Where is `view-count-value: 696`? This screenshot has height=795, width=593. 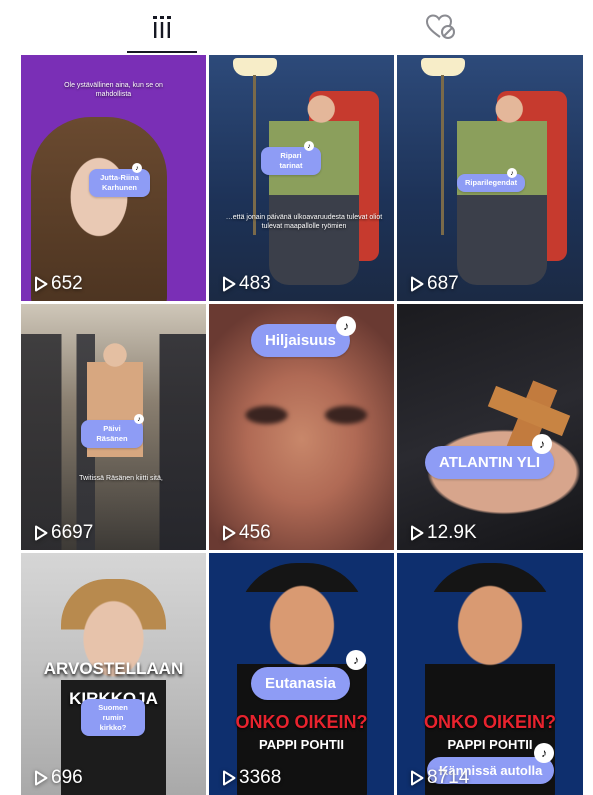 view-count-value: 696 is located at coordinates (67, 777).